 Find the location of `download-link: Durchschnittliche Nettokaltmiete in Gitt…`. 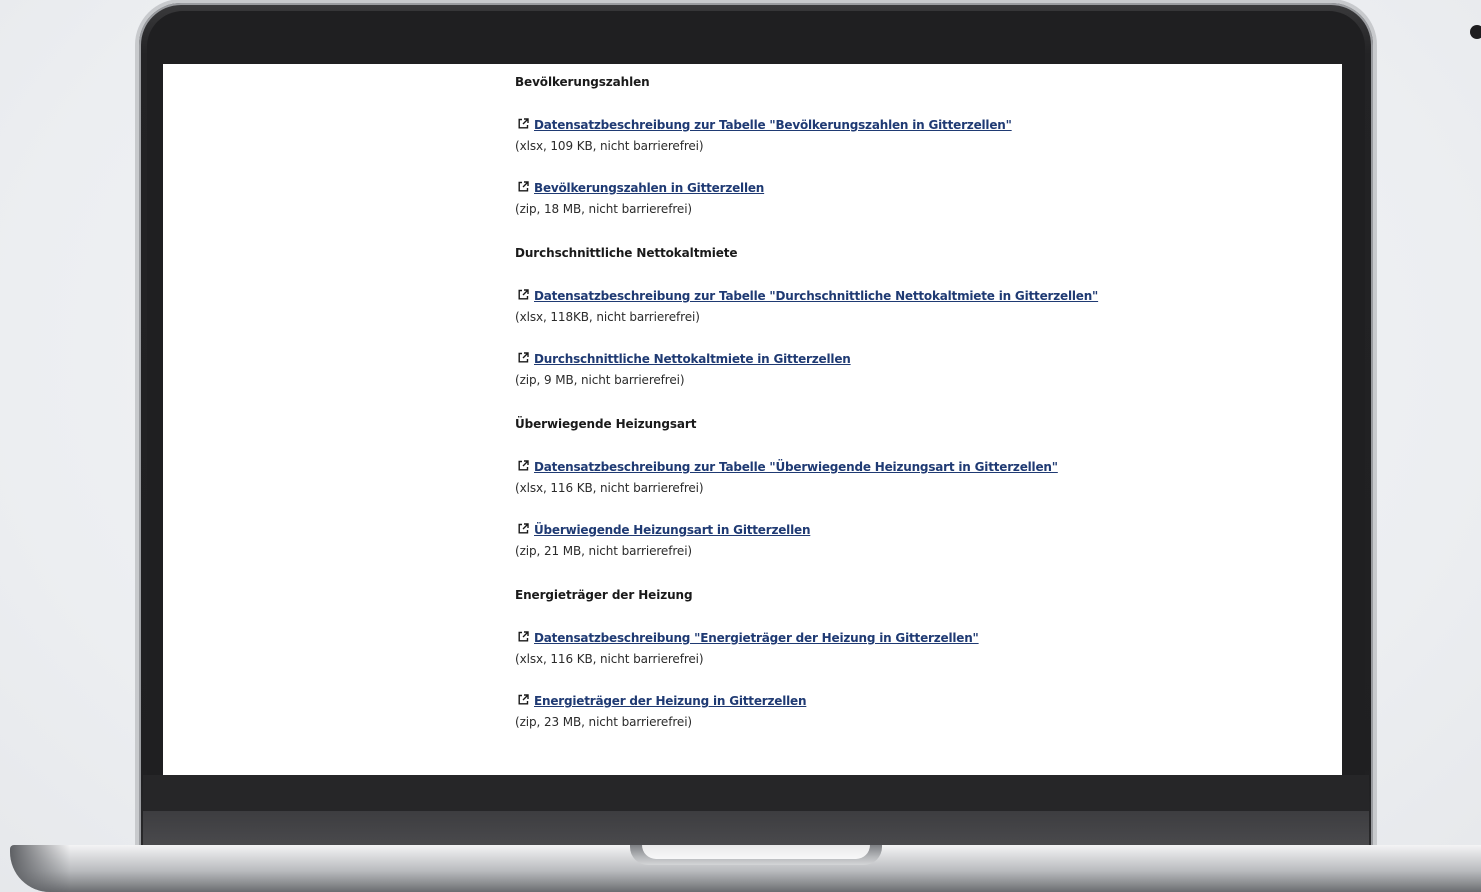

download-link: Durchschnittliche Nettokaltmiete in Gitt… is located at coordinates (684, 359).